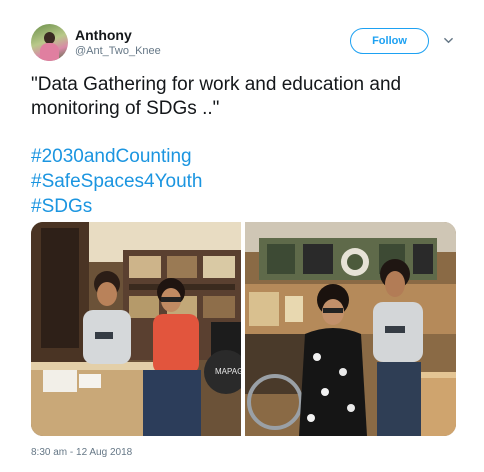  I want to click on chevron-down-icon, so click(448, 40).